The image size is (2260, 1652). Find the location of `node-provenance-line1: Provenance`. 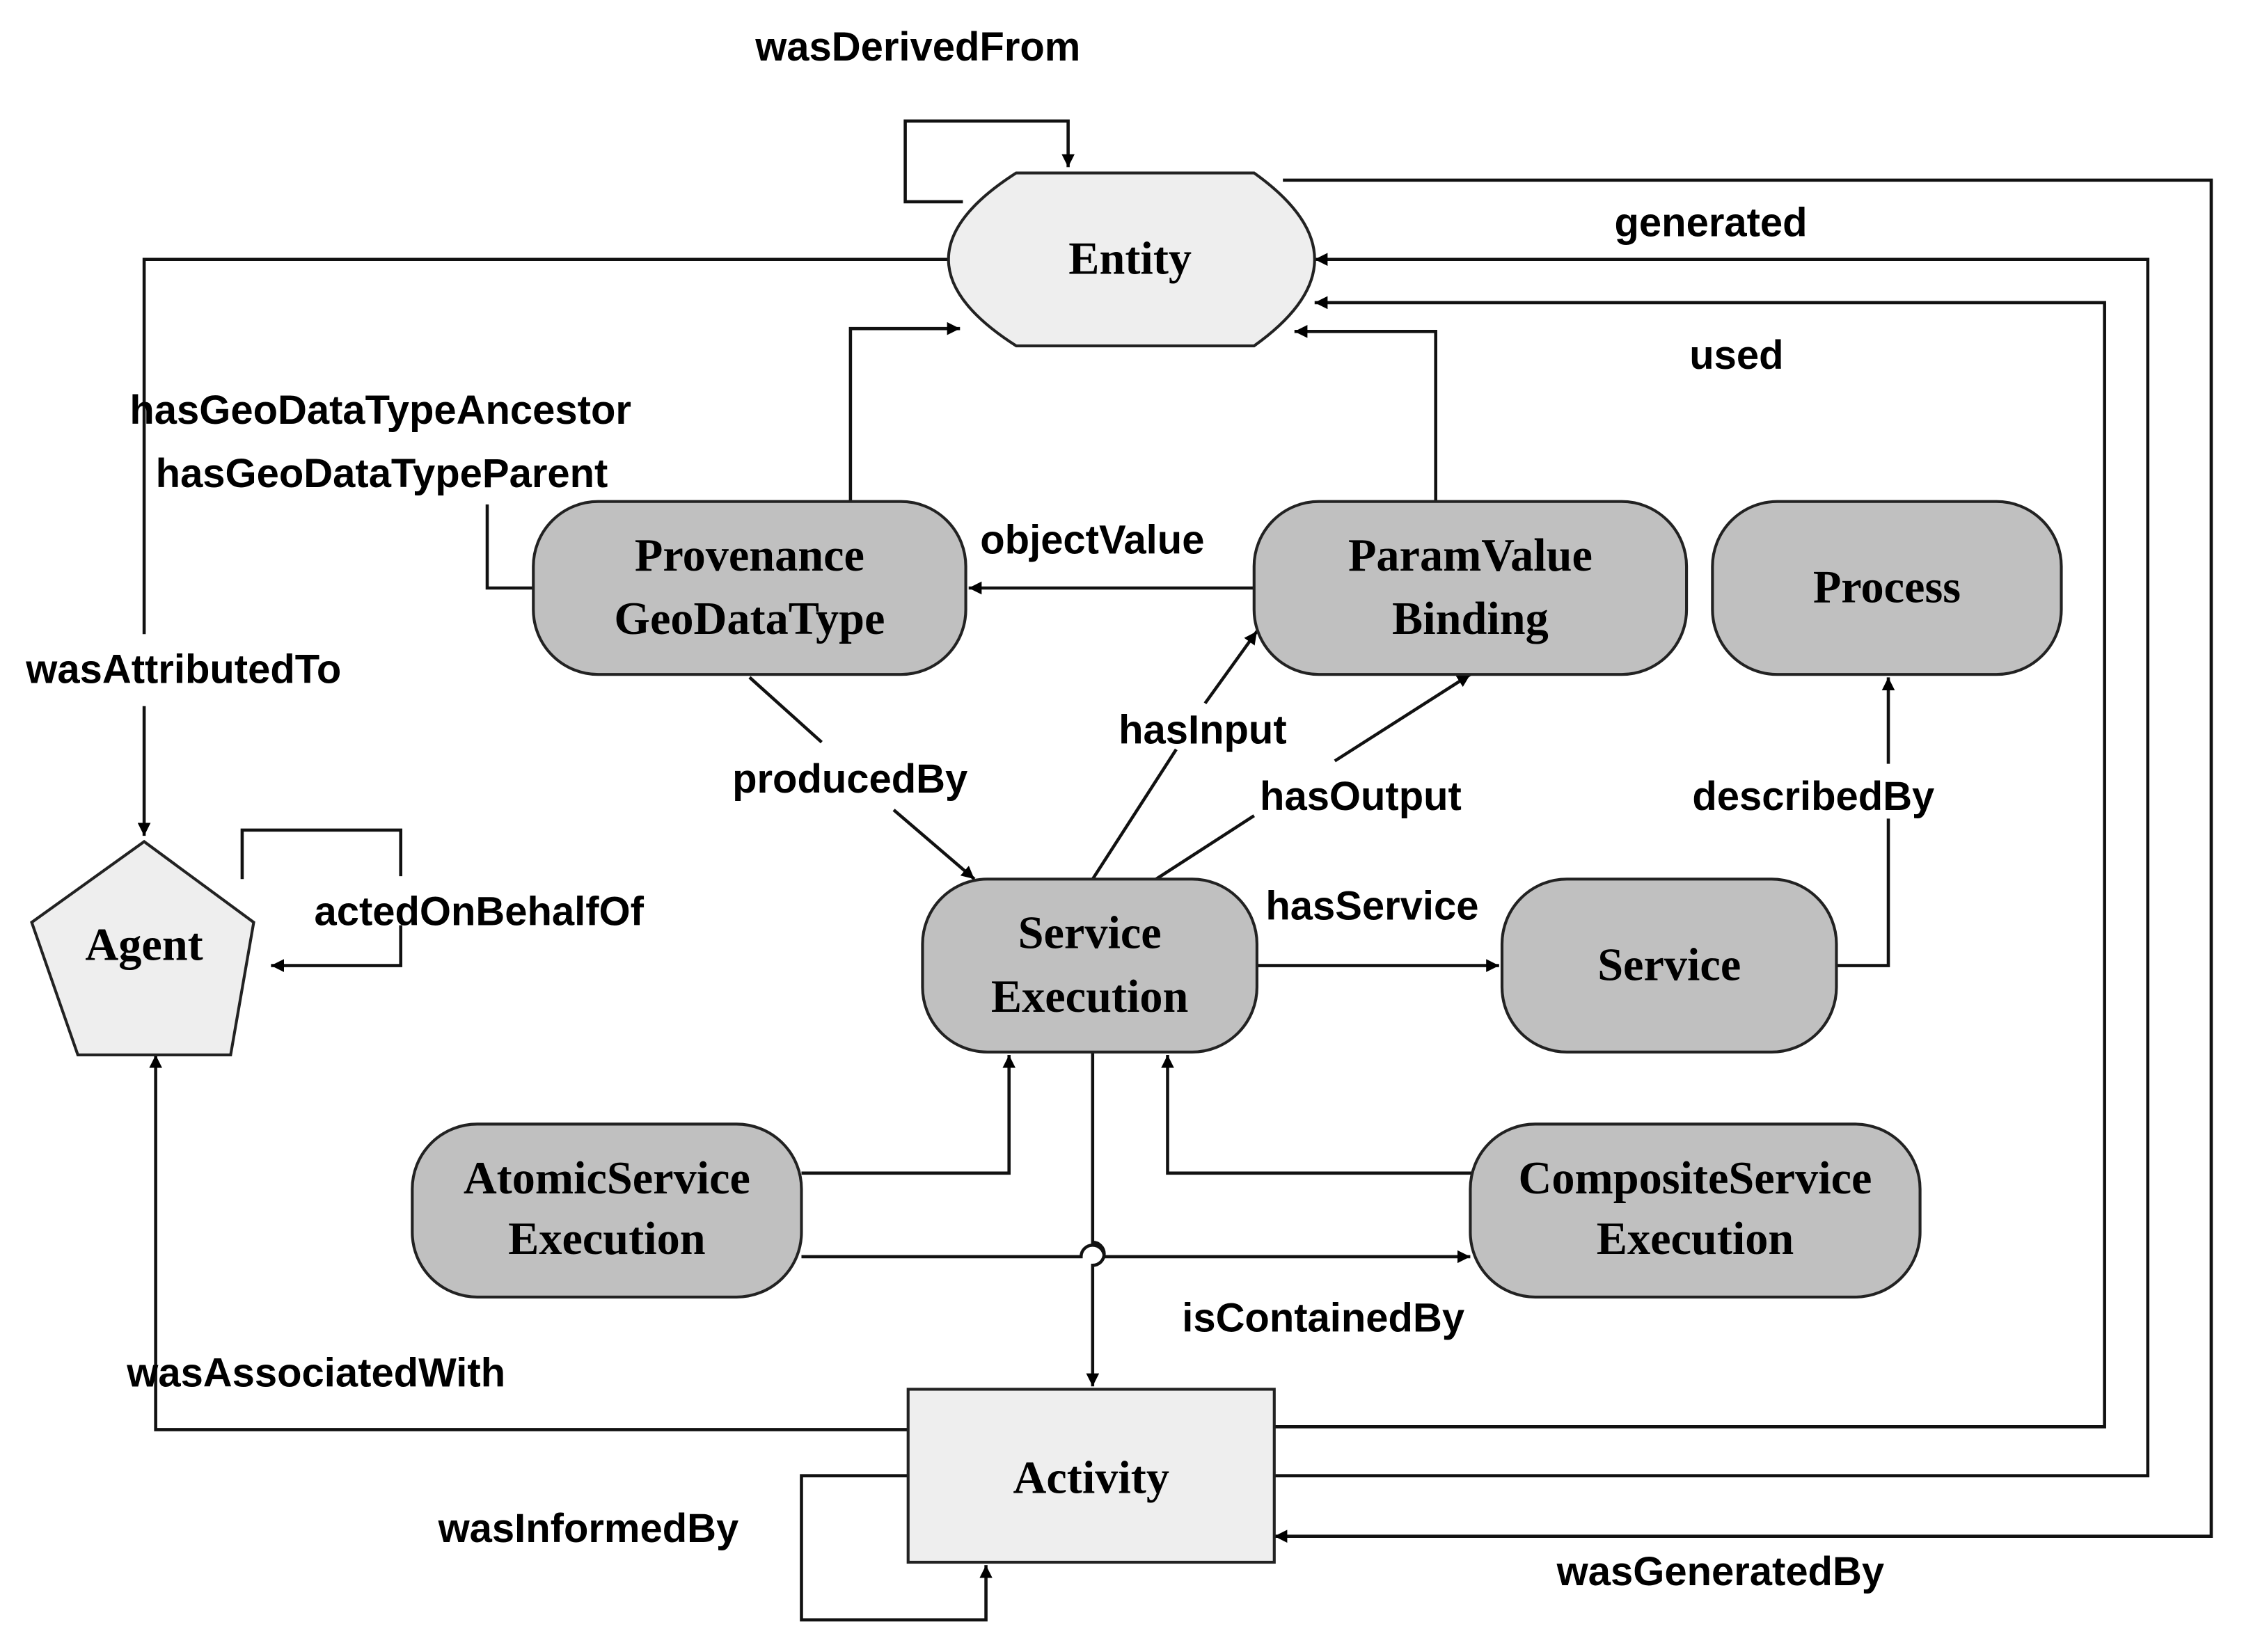

node-provenance-line1: Provenance is located at coordinates (749, 555).